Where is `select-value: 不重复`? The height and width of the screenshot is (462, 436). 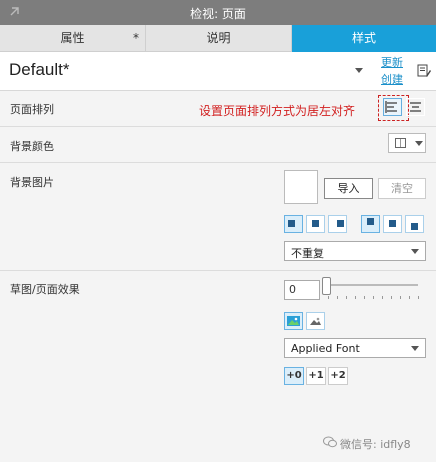 select-value: 不重复 is located at coordinates (307, 253).